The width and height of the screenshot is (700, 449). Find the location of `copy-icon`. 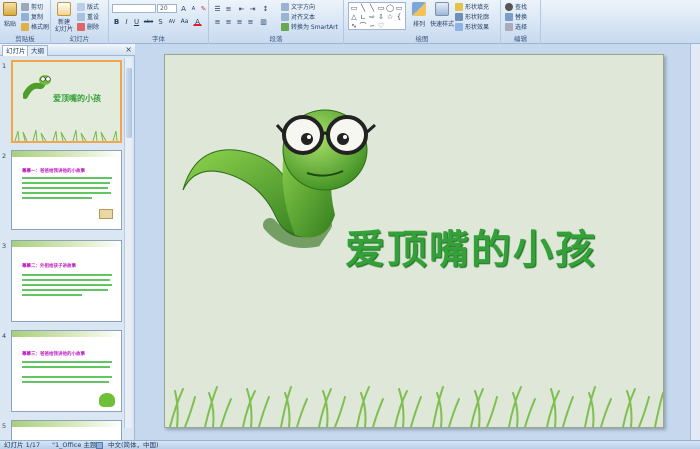

copy-icon is located at coordinates (25, 16).